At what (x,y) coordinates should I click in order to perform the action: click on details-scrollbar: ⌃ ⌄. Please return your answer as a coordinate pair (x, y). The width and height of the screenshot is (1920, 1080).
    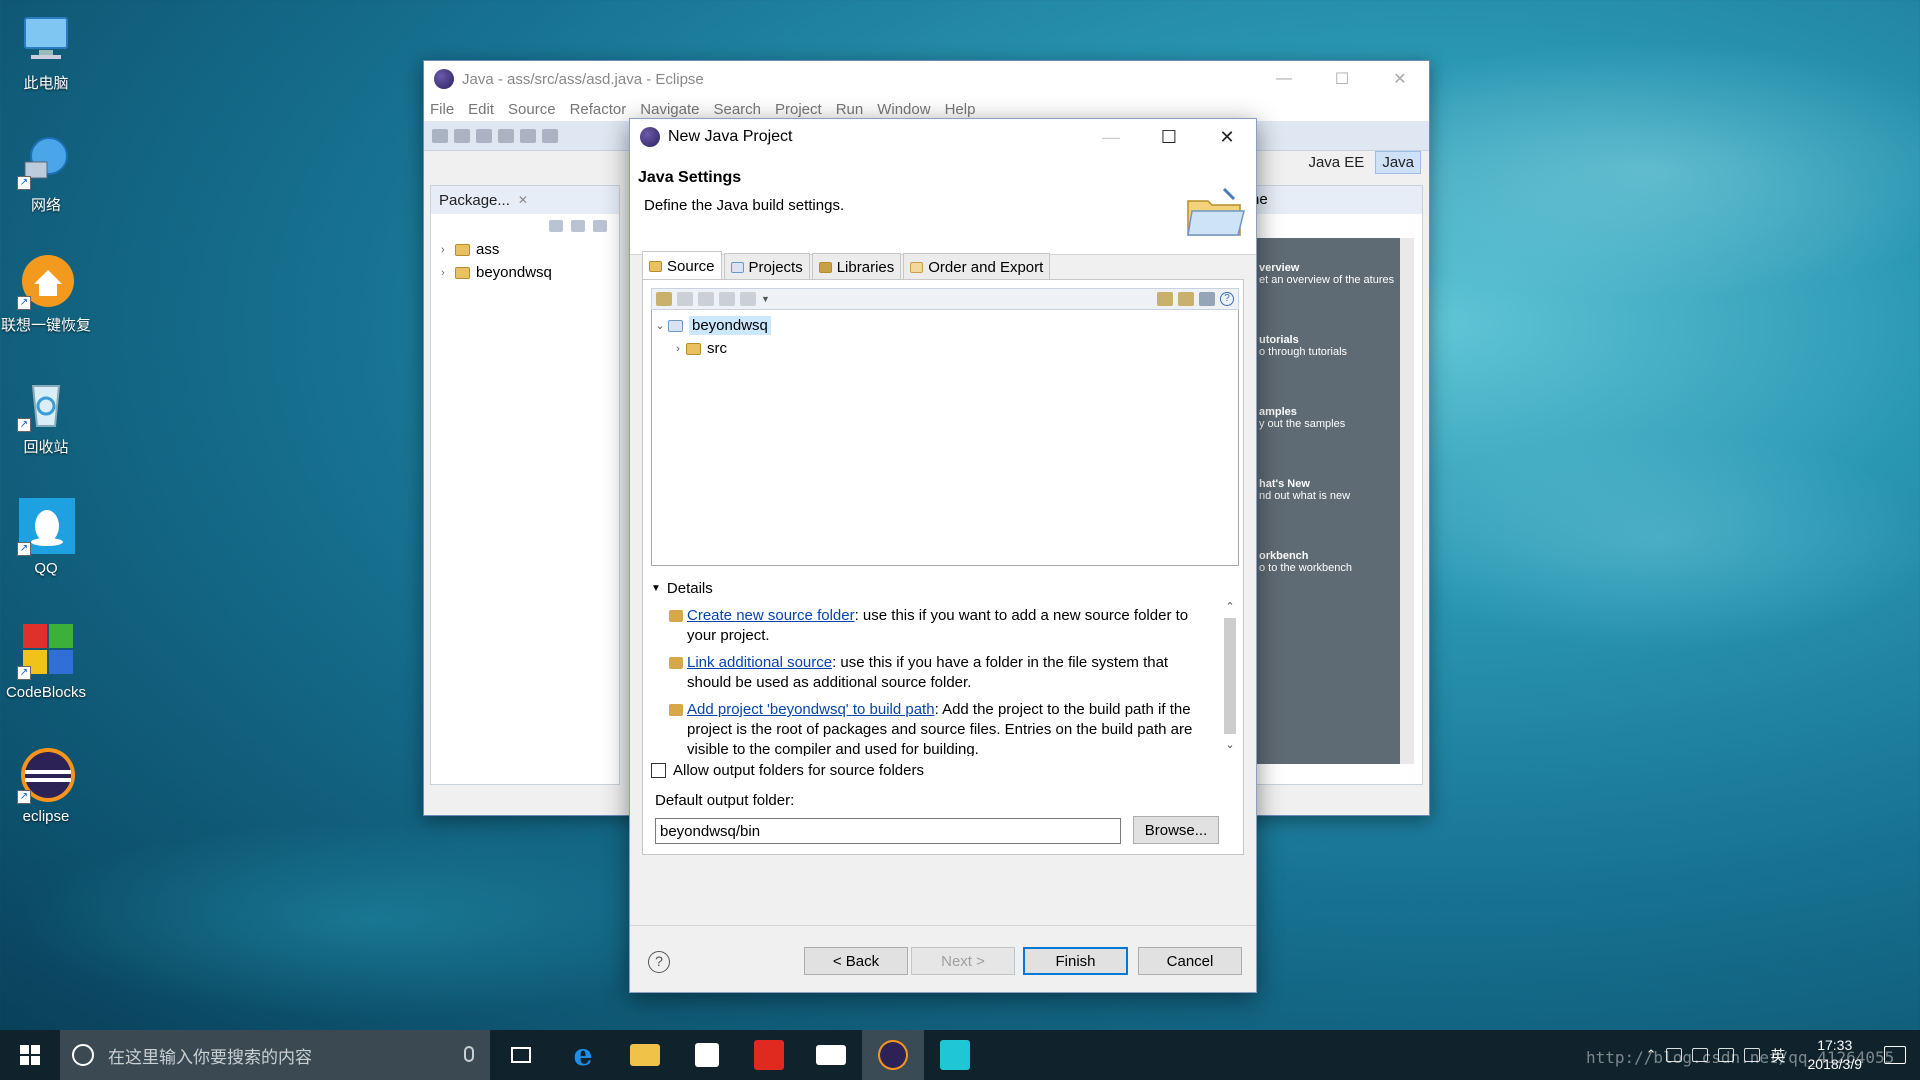
    Looking at the image, I should click on (1230, 678).